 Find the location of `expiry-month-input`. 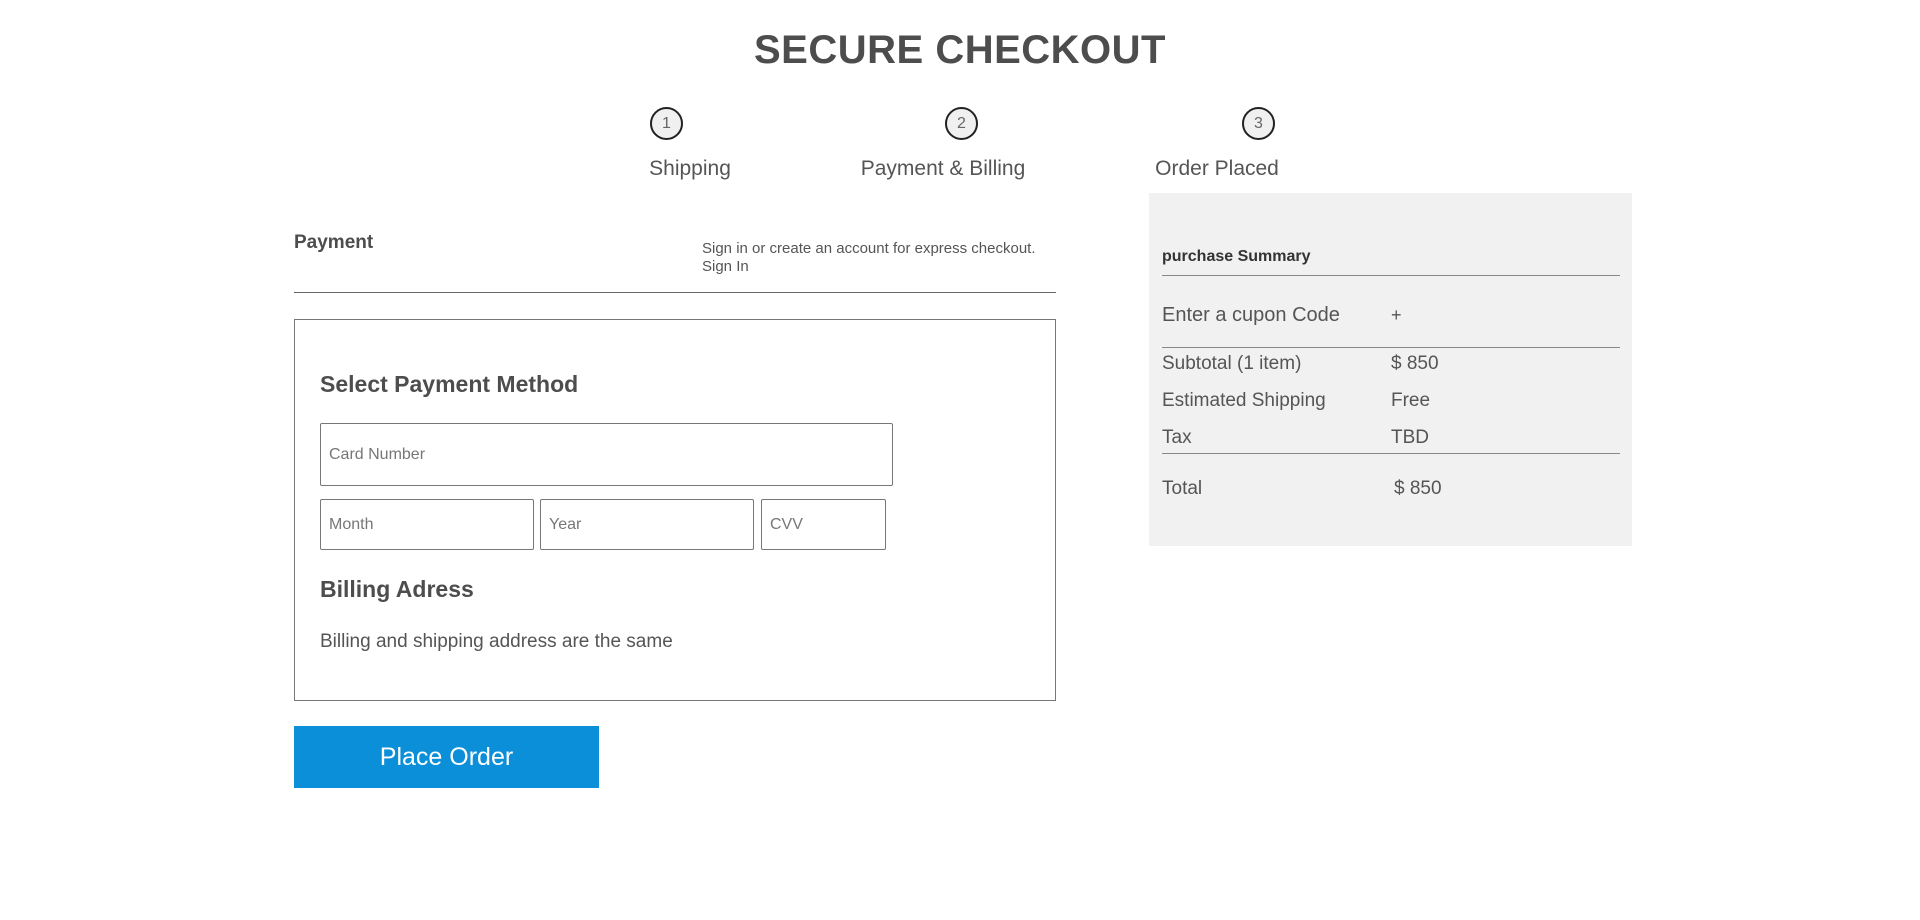

expiry-month-input is located at coordinates (427, 524).